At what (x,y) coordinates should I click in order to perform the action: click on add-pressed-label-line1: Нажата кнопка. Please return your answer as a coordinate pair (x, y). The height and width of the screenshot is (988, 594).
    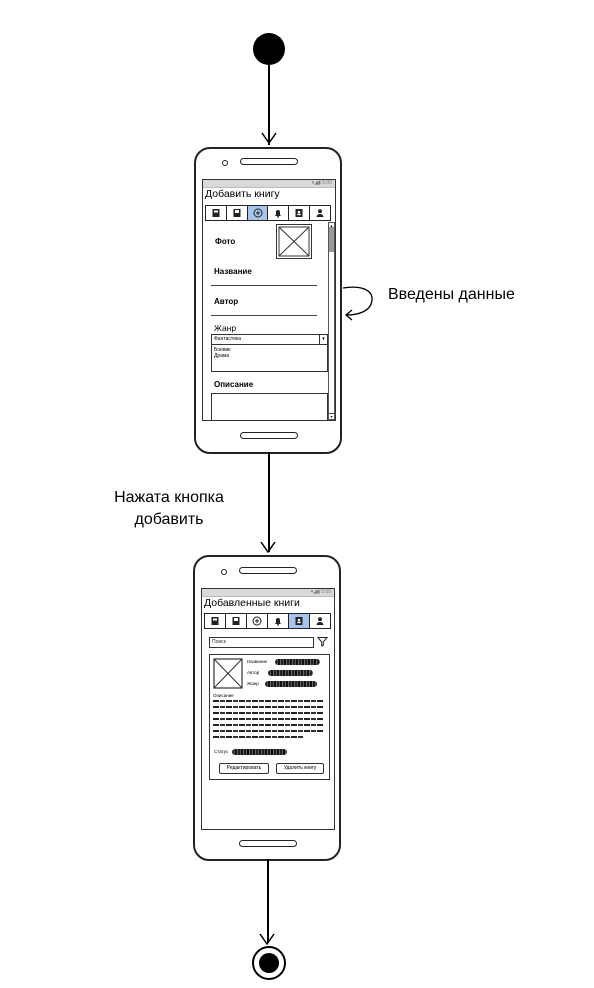
    Looking at the image, I should click on (169, 497).